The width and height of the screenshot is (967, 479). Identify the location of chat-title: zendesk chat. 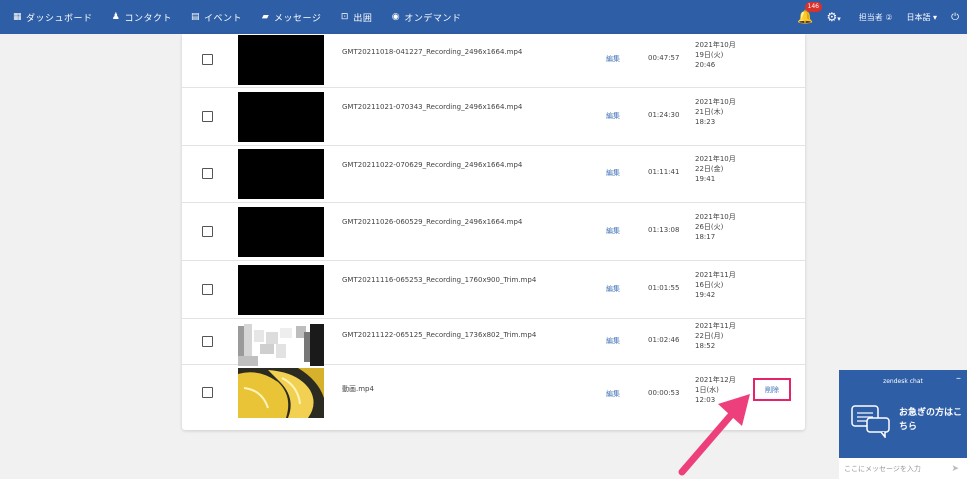
(903, 381).